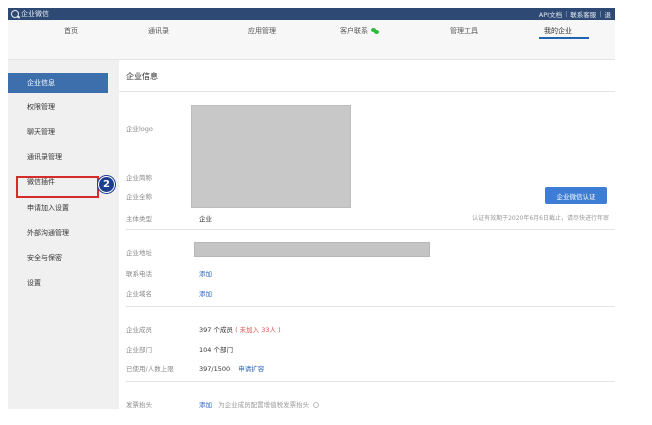 Image resolution: width=652 pixels, height=425 pixels. Describe the element at coordinates (139, 178) in the screenshot. I see `label-short-name: 企业简称` at that location.